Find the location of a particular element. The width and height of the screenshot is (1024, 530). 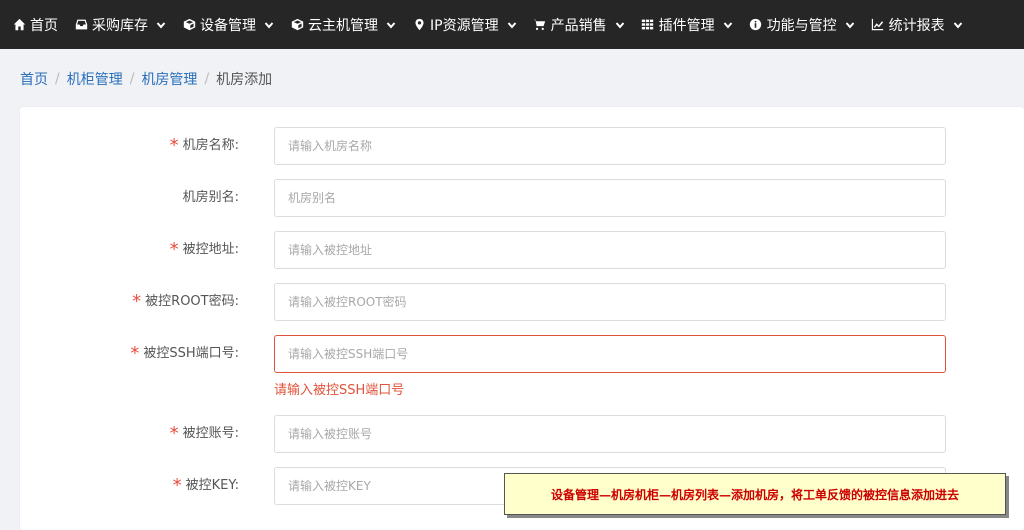

nav-item-device-management: 设备管理 is located at coordinates (228, 25).